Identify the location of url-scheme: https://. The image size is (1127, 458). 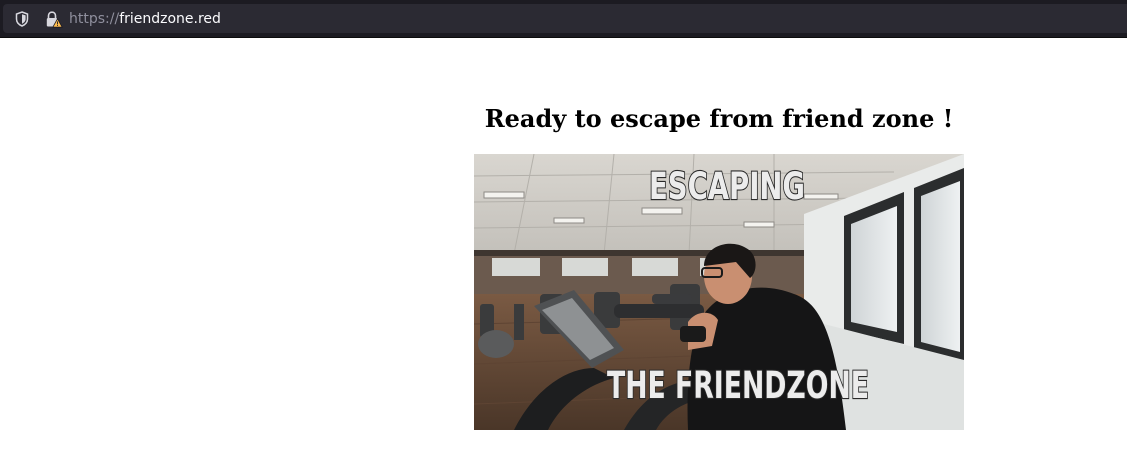
(94, 19).